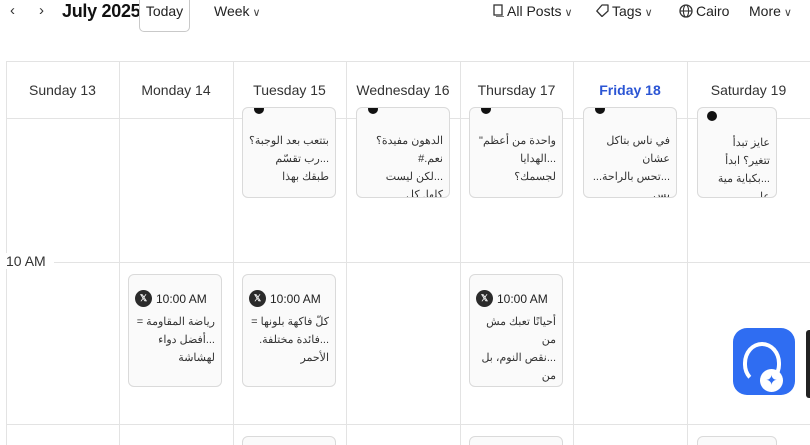 The image size is (810, 445). What do you see at coordinates (232, 11) in the screenshot?
I see `view-label: Week` at bounding box center [232, 11].